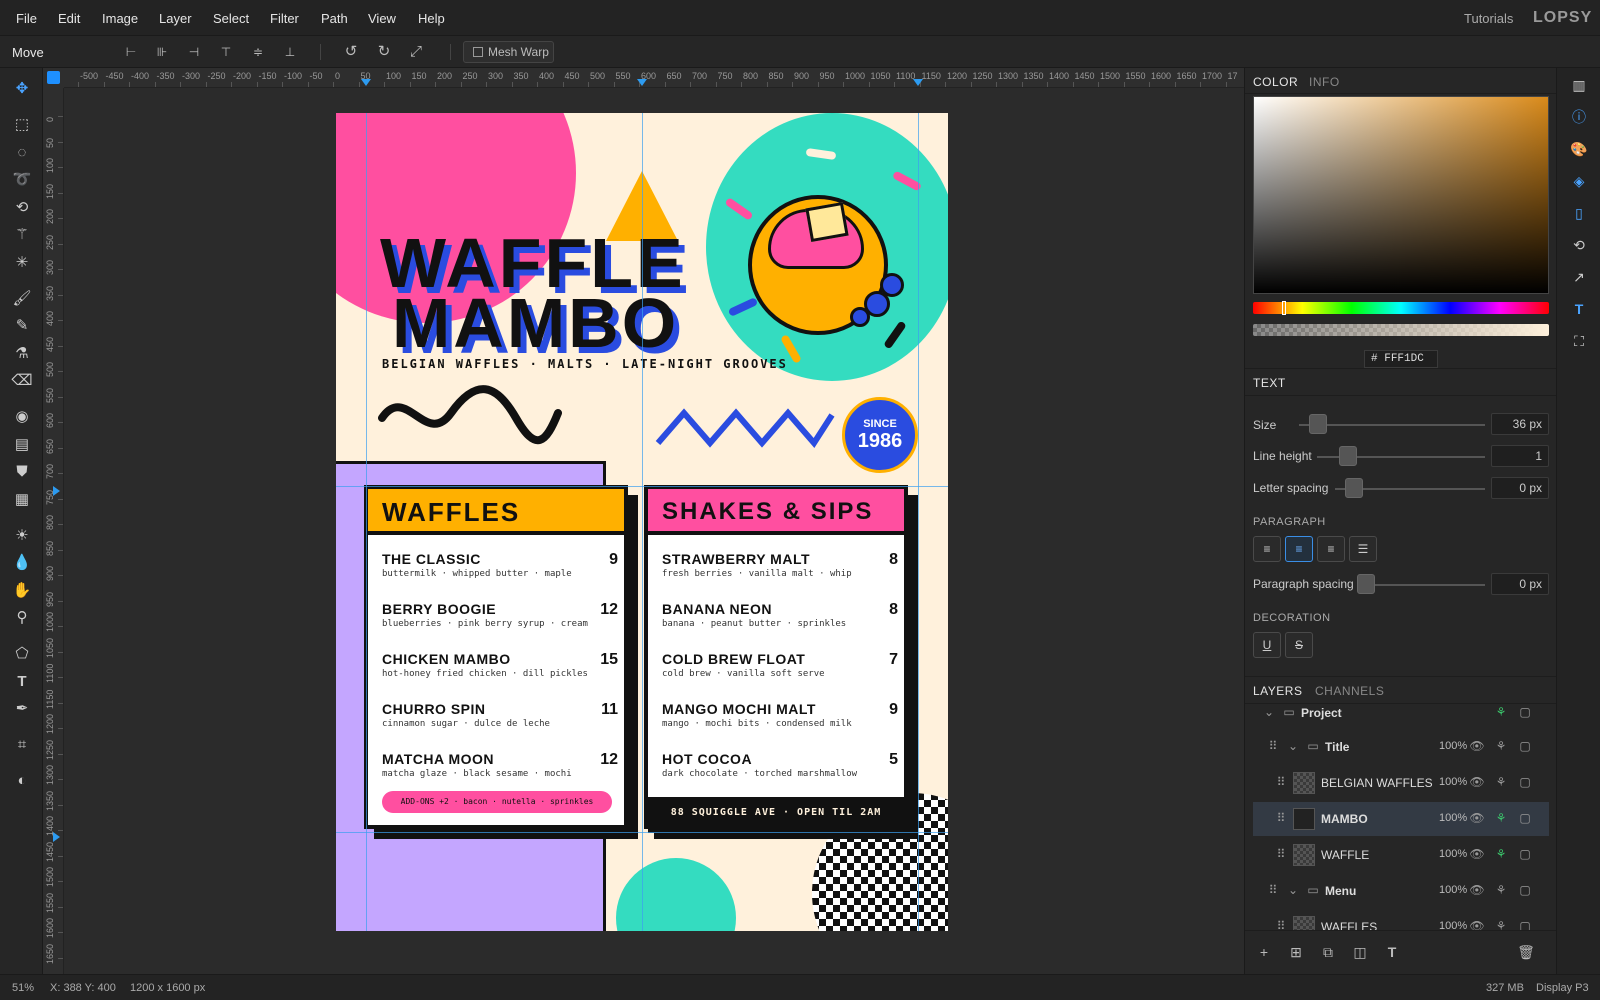 The image size is (1600, 1000). Describe the element at coordinates (231, 18) in the screenshot. I see `menu-select: Select` at that location.